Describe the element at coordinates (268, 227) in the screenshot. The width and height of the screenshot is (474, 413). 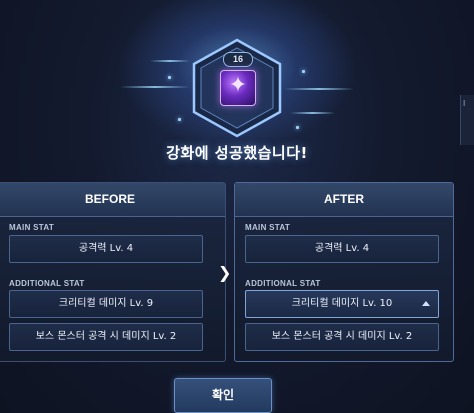
I see `after-main-stat-label: MAIN STAT` at that location.